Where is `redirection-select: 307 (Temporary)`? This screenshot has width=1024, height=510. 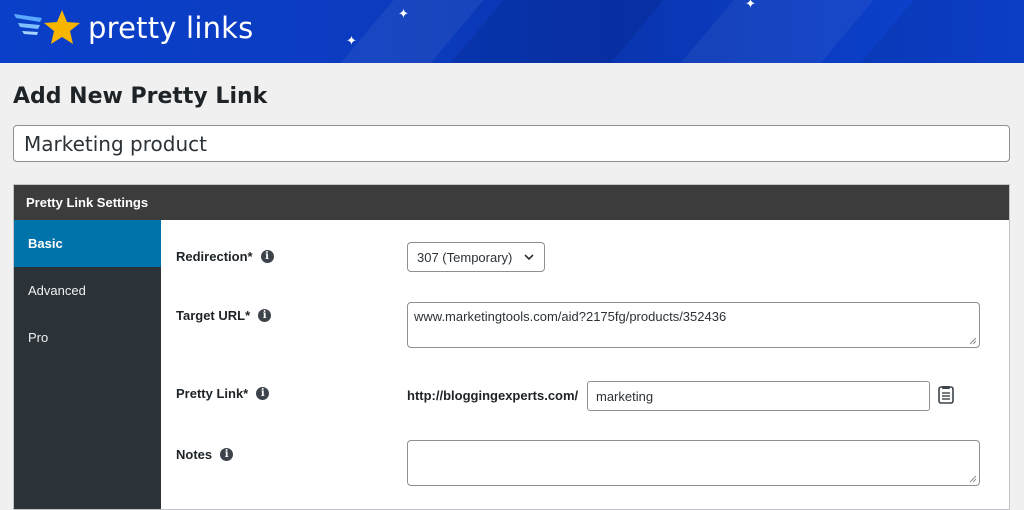
redirection-select: 307 (Temporary) is located at coordinates (476, 257).